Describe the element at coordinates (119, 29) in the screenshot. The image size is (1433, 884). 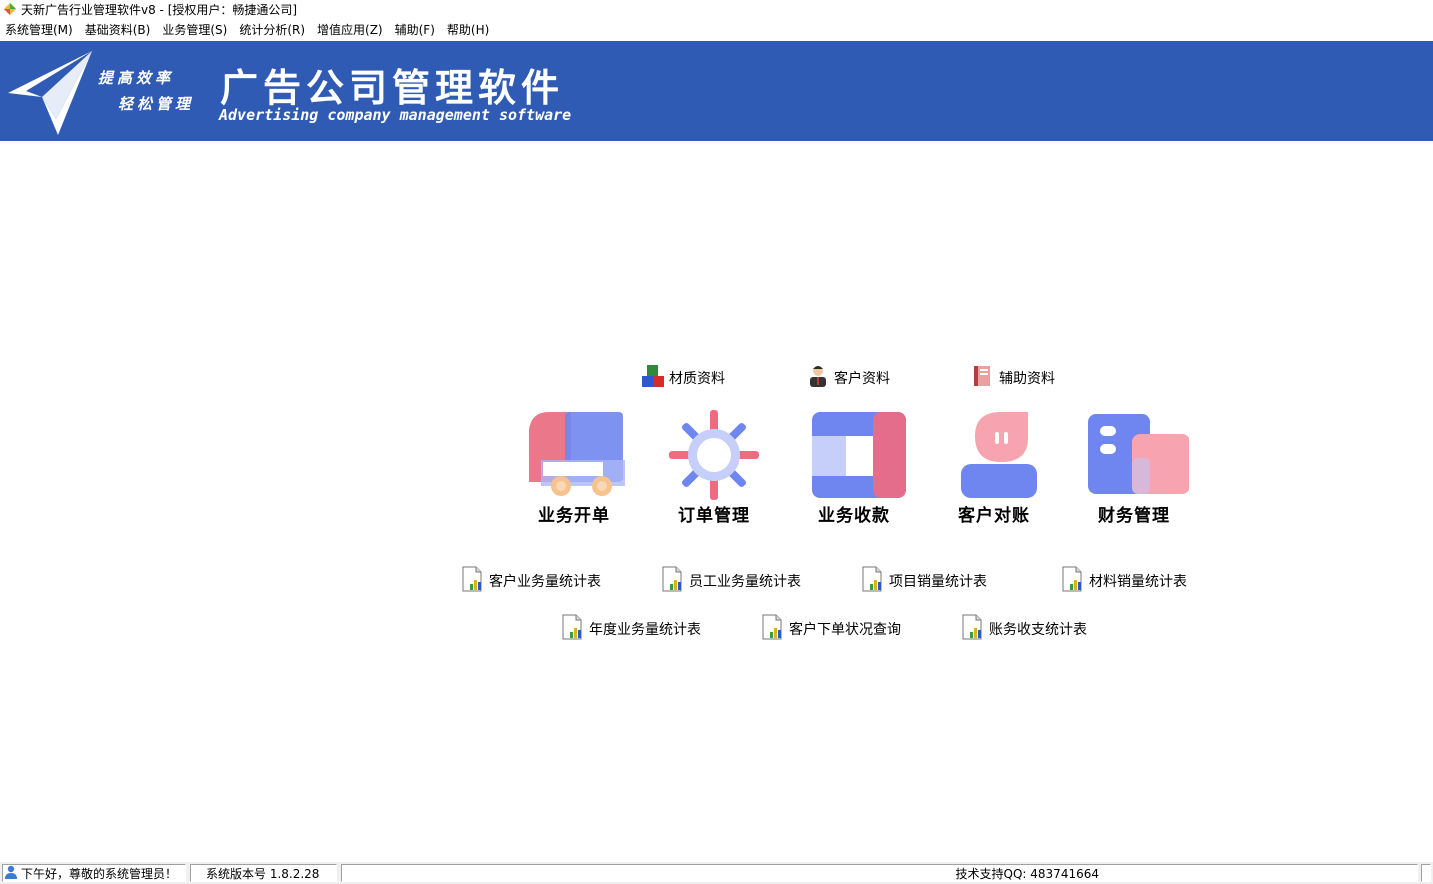
I see `menu-basic-data: 基础资料(B)` at that location.